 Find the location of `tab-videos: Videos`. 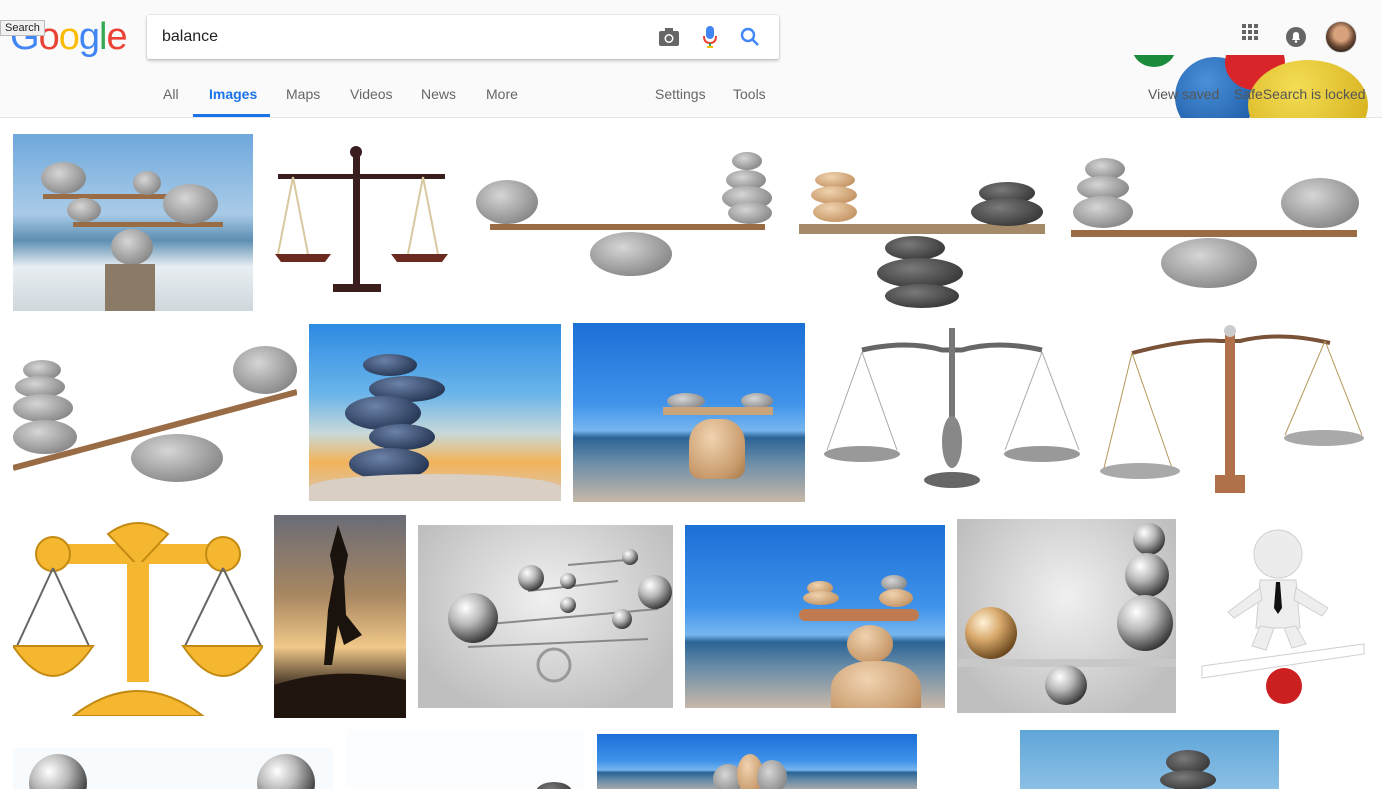

tab-videos: Videos is located at coordinates (371, 94).